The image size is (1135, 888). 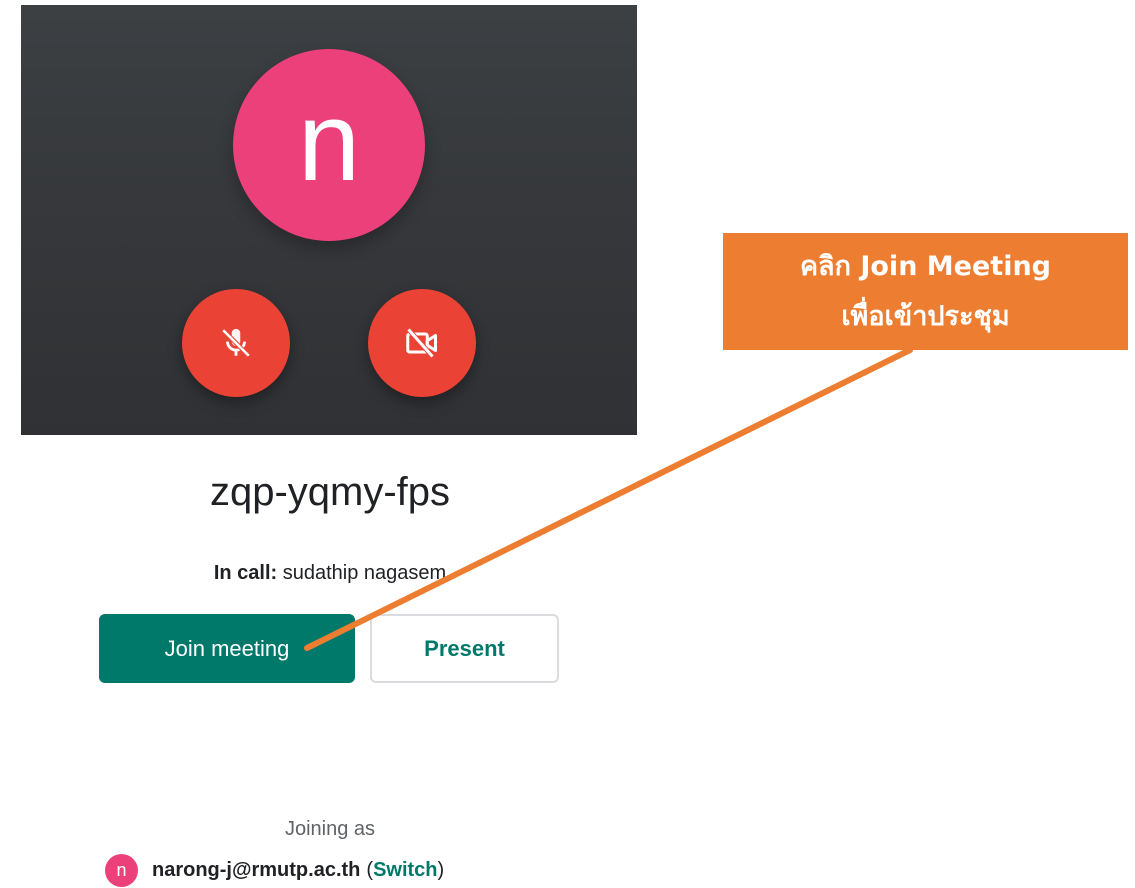 I want to click on joining-as-label: Joining as, so click(x=330, y=829).